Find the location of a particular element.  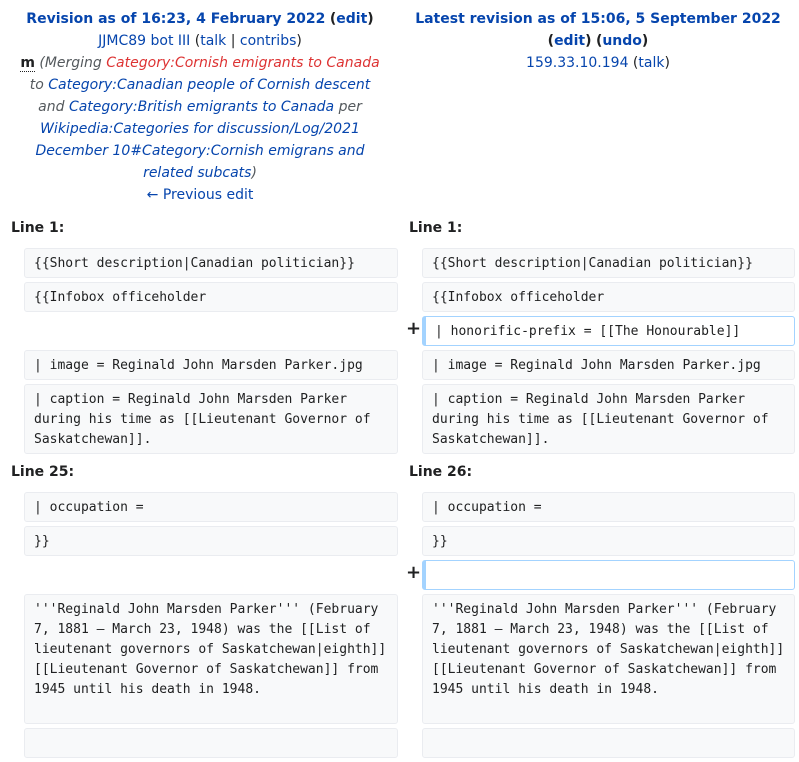

summary-text: ) is located at coordinates (254, 173).